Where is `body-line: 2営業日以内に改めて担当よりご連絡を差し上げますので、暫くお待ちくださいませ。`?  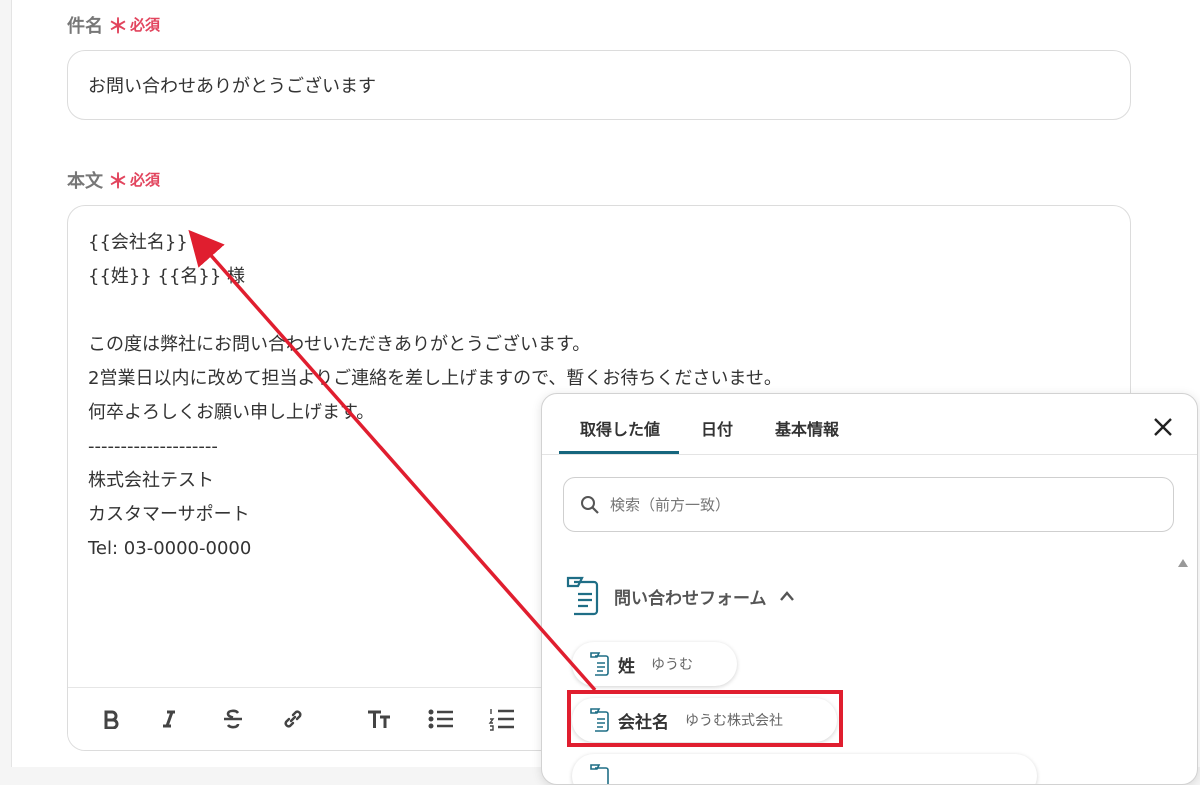 body-line: 2営業日以内に改めて担当よりご連絡を差し上げますので、暫くお待ちくださいませ。 is located at coordinates (435, 378).